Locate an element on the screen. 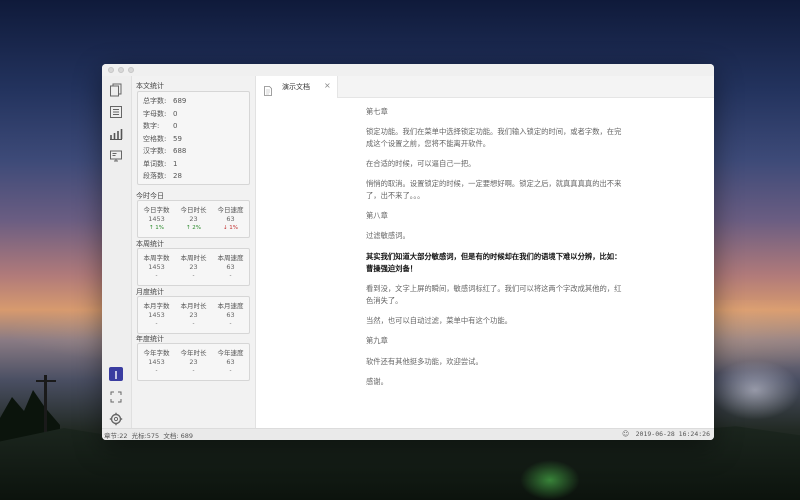  monitor-icon is located at coordinates (116, 155).